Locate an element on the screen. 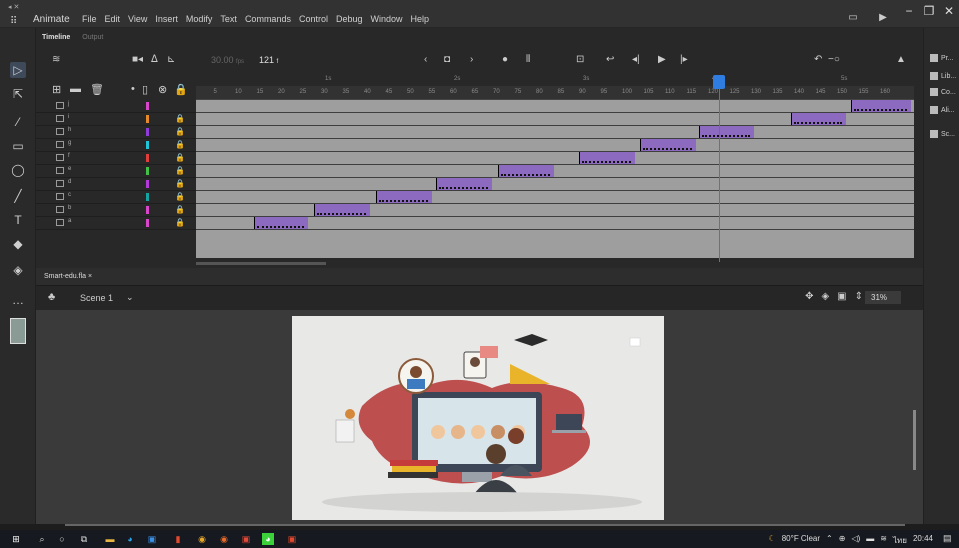  layer-name: h is located at coordinates (69, 130).